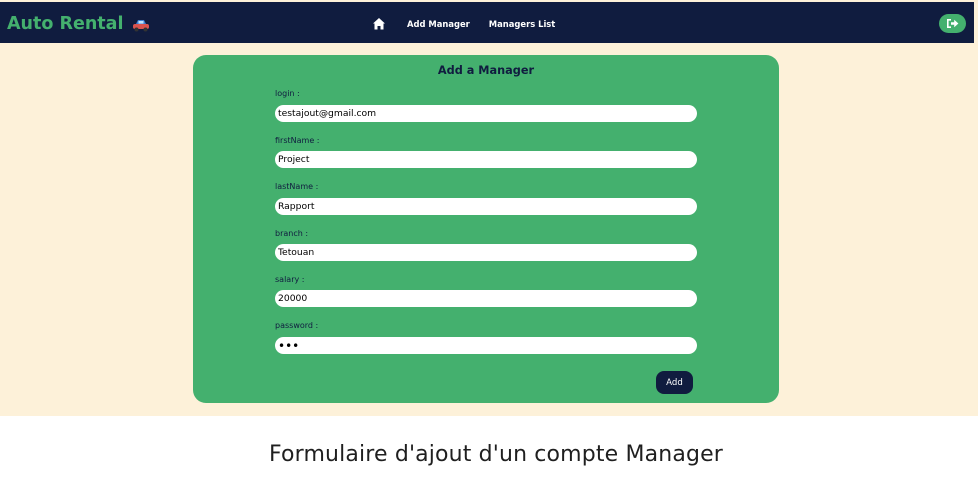 This screenshot has width=978, height=498. What do you see at coordinates (486, 70) in the screenshot?
I see `form-title: Add a Manager` at bounding box center [486, 70].